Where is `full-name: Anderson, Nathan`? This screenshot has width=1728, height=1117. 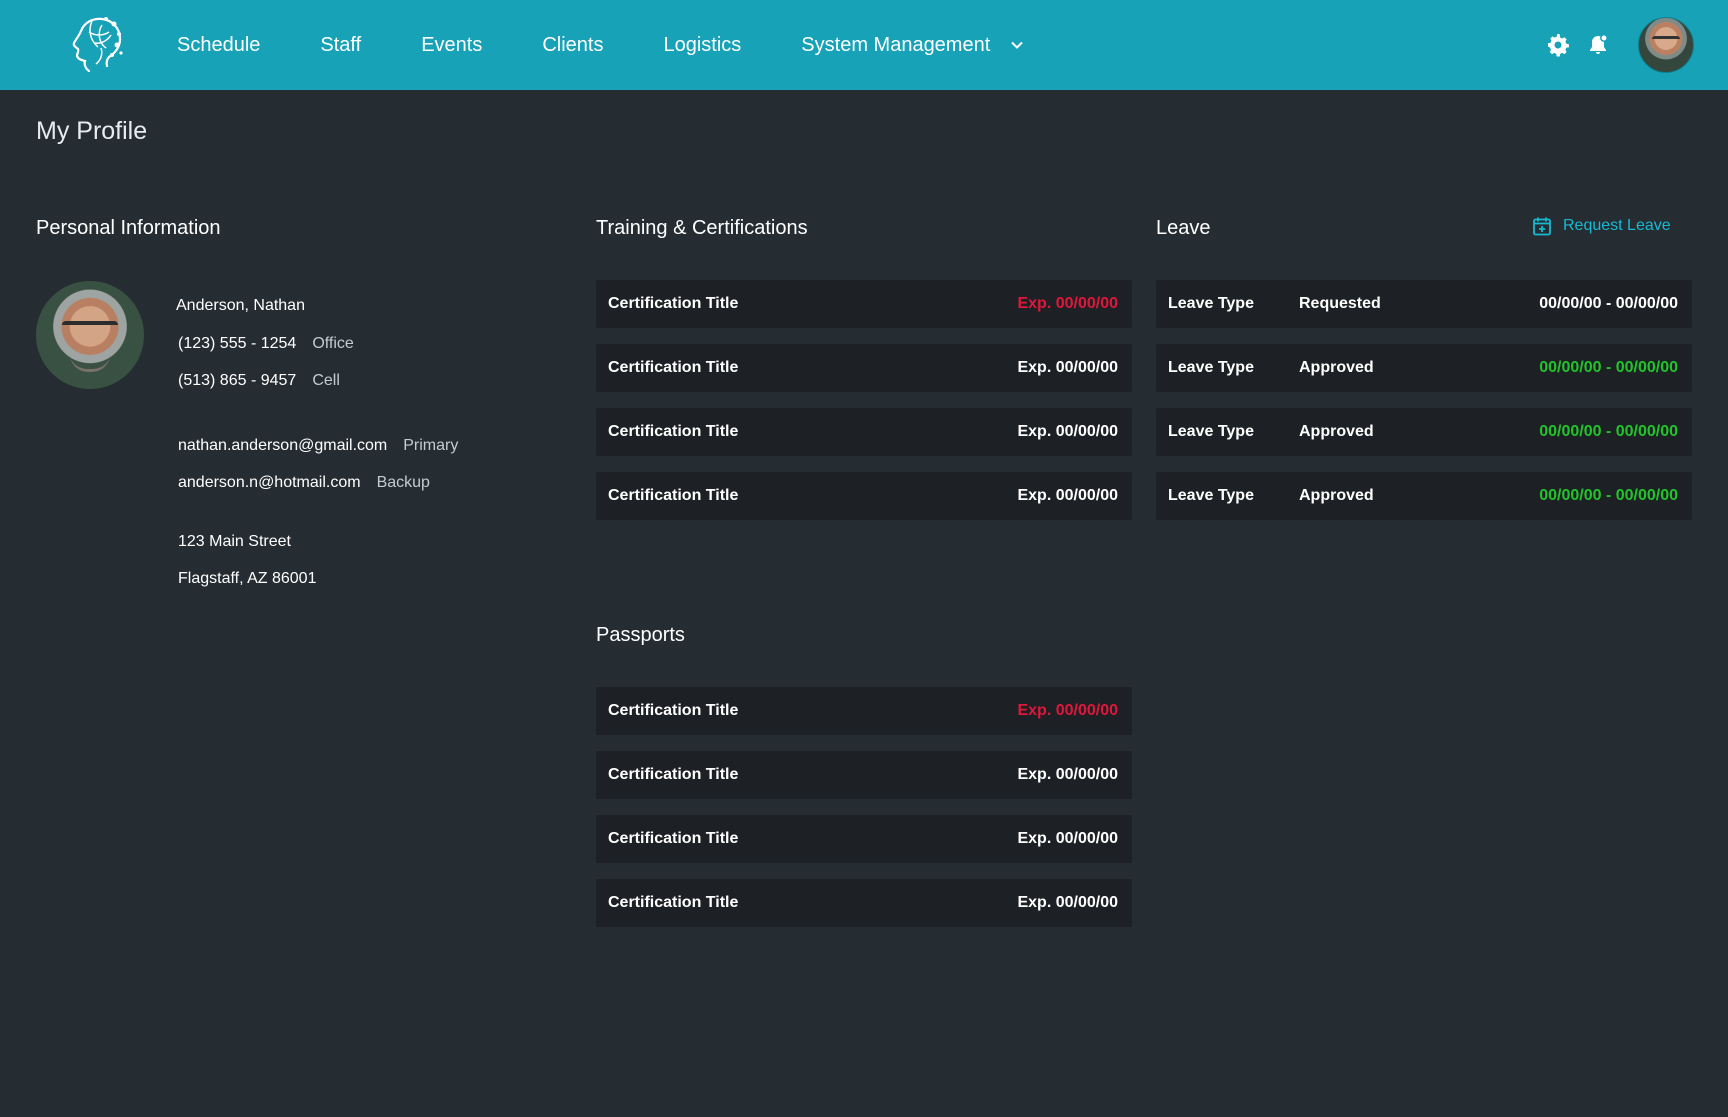
full-name: Anderson, Nathan is located at coordinates (240, 305).